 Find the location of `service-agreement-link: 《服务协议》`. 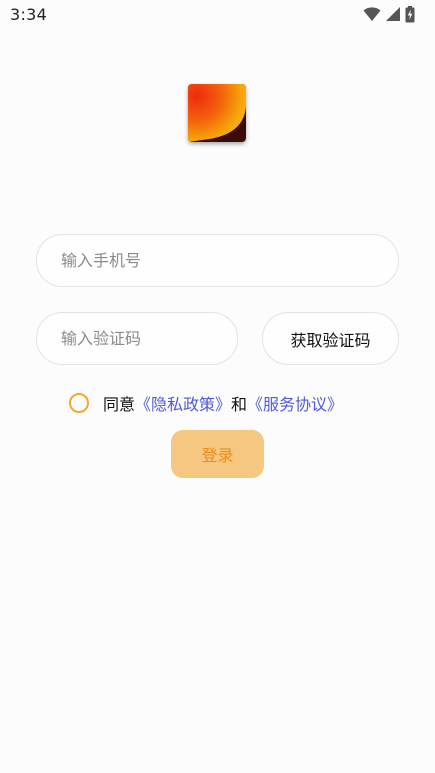

service-agreement-link: 《服务协议》 is located at coordinates (295, 403).